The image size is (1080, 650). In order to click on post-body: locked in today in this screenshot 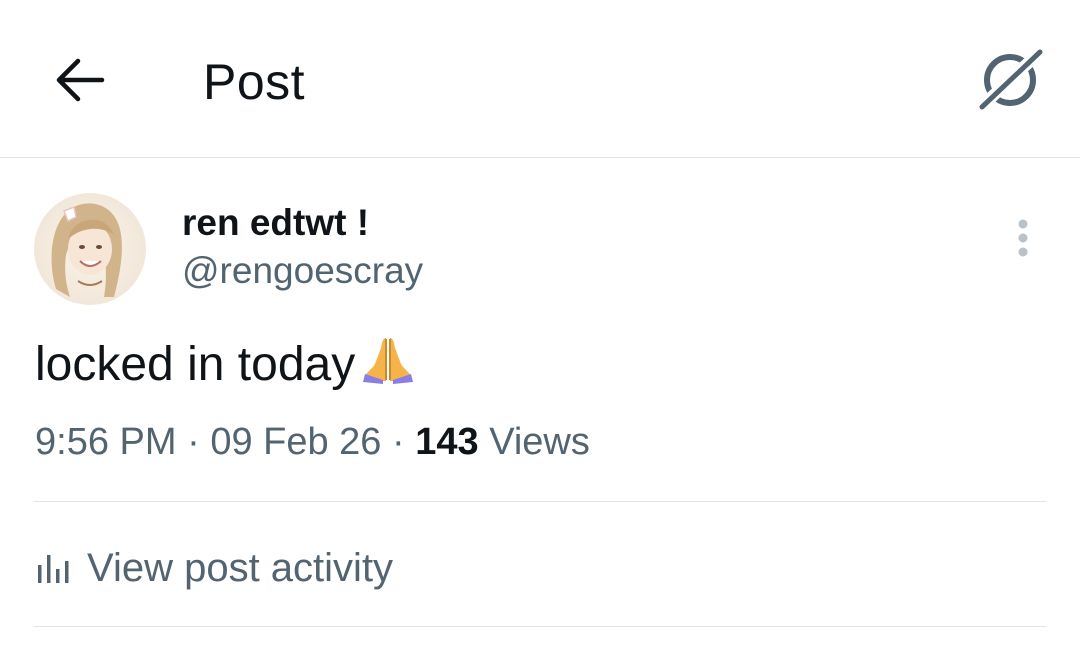, I will do `click(225, 366)`.